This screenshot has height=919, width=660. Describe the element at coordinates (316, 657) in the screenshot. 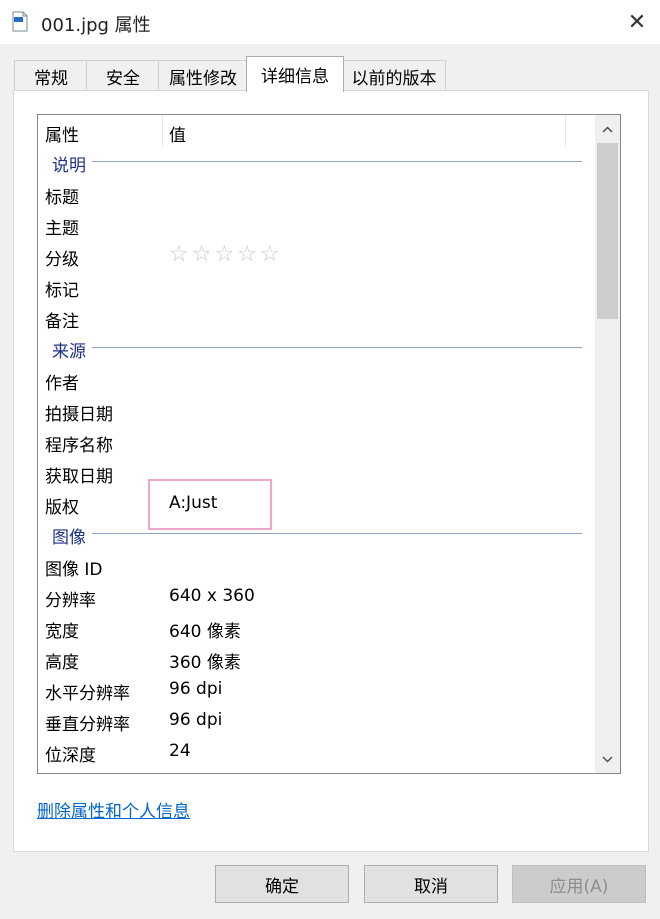

I see `property-row-height: 高度 360 像素` at that location.